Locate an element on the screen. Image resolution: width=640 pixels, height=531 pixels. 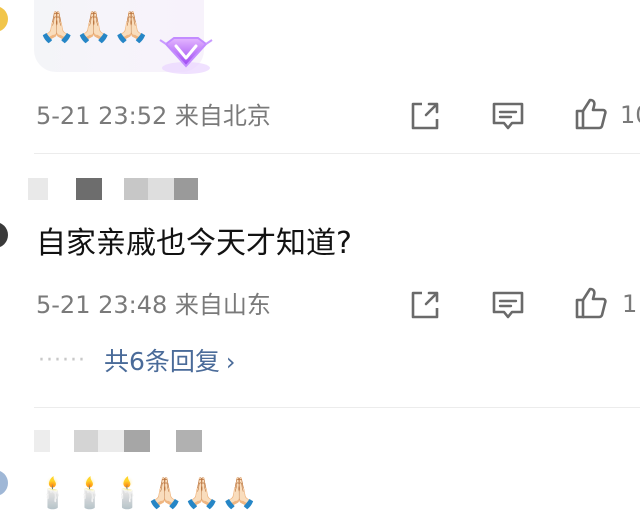
like-count: 10 is located at coordinates (630, 115).